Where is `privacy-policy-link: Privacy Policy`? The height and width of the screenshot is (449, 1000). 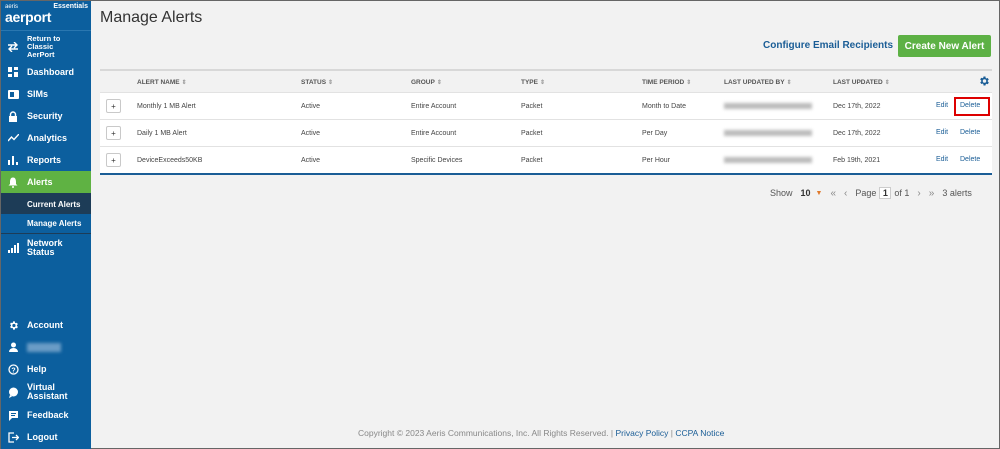
privacy-policy-link: Privacy Policy is located at coordinates (641, 433).